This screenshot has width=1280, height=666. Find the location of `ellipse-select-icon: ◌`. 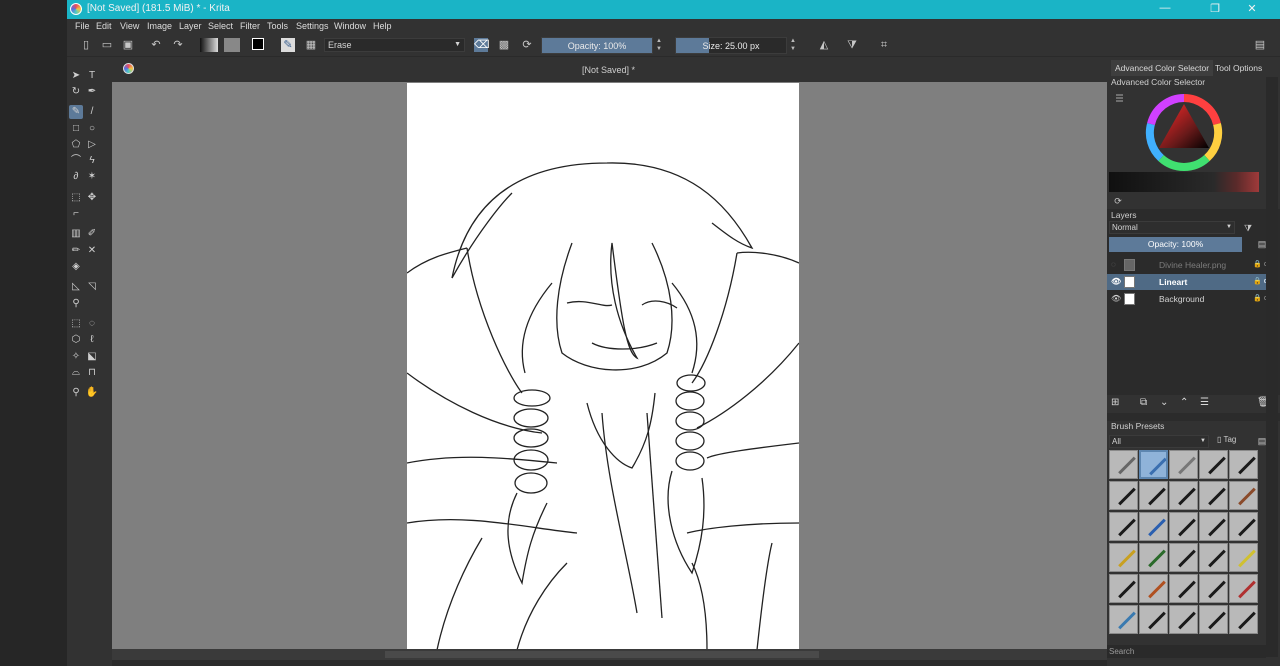

ellipse-select-icon: ◌ is located at coordinates (92, 324).